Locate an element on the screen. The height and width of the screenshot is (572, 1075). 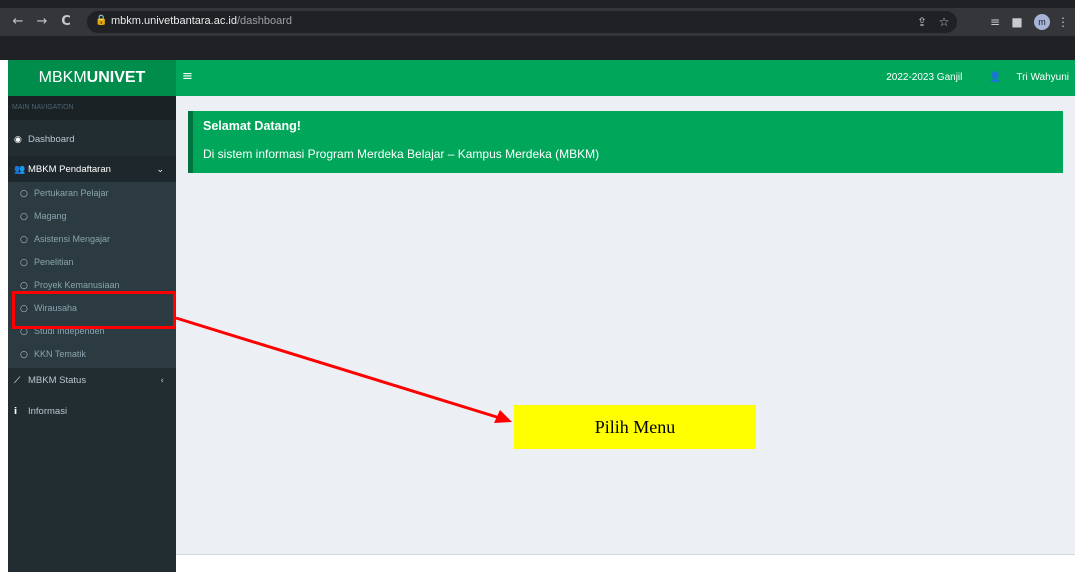
address-bar: 🔒 mbkm.univetbantara.ac.id/dashboard ⇪ ☆ is located at coordinates (522, 22).